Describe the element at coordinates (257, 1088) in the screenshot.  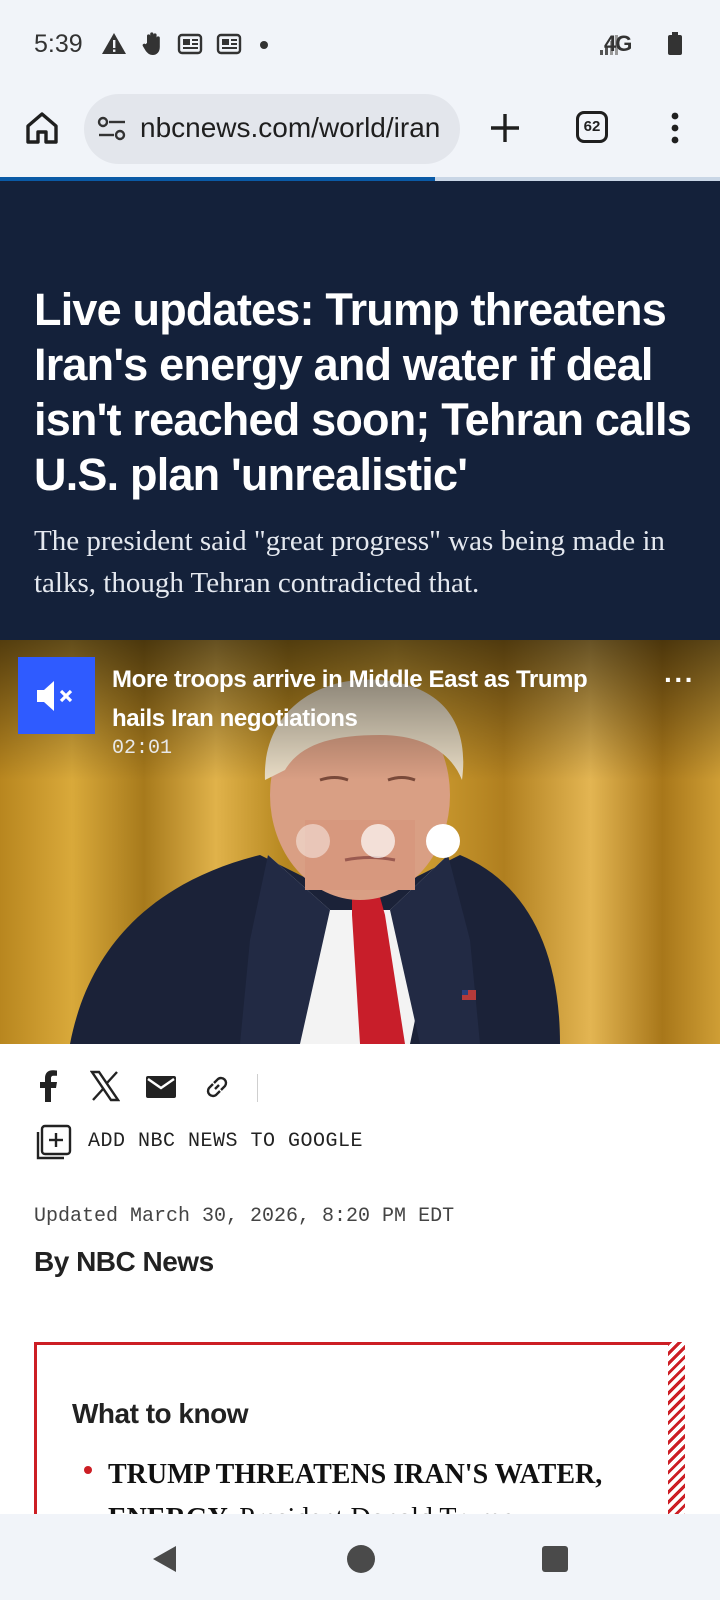
I see `share-divider` at that location.